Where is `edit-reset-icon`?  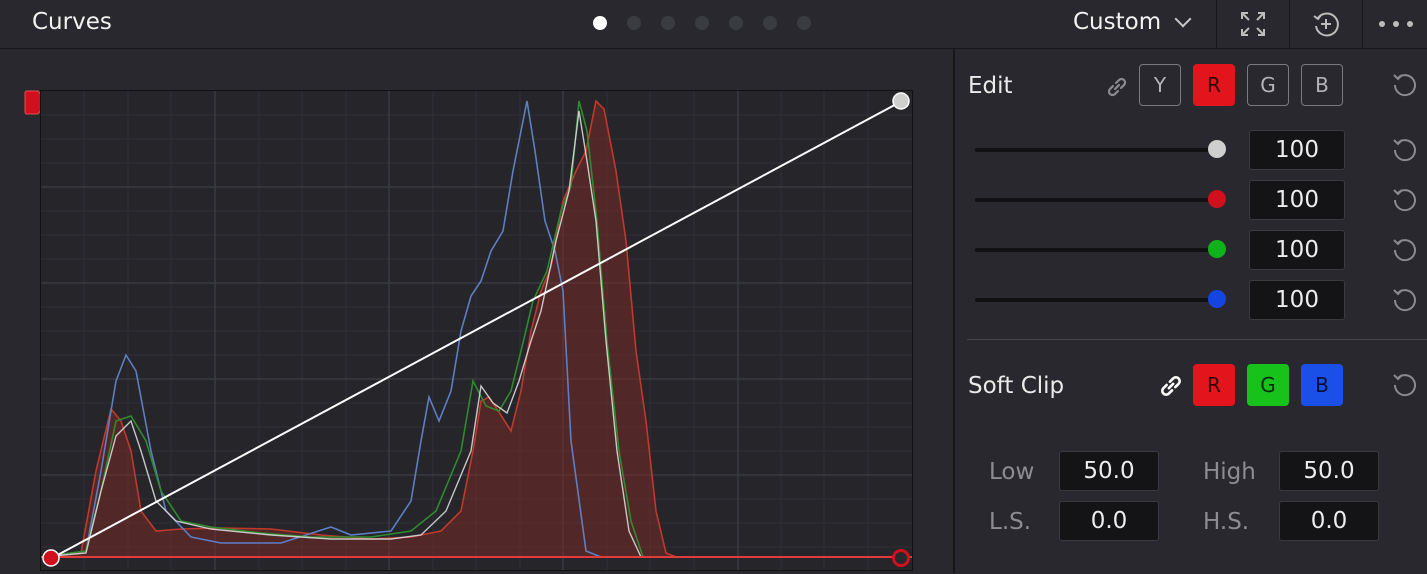
edit-reset-icon is located at coordinates (1405, 84).